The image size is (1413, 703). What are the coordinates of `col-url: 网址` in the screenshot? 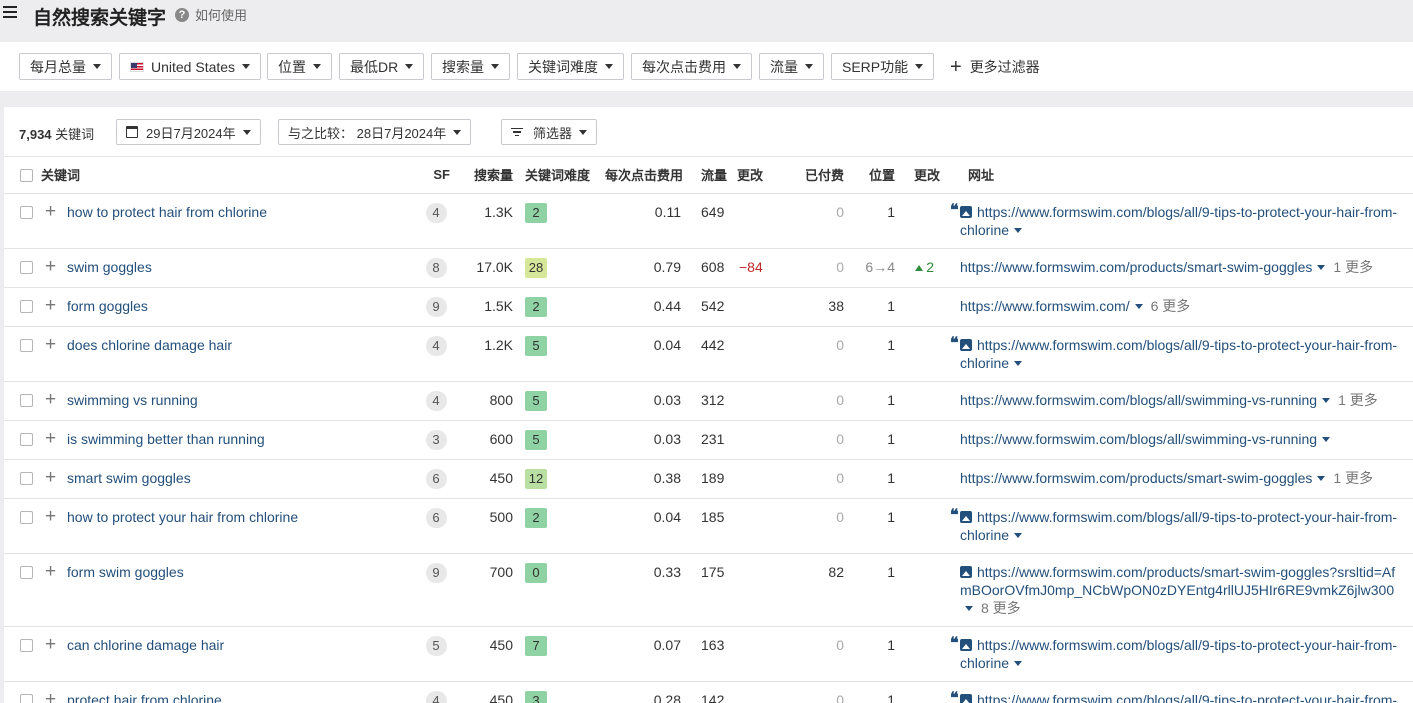 It's located at (1186, 175).